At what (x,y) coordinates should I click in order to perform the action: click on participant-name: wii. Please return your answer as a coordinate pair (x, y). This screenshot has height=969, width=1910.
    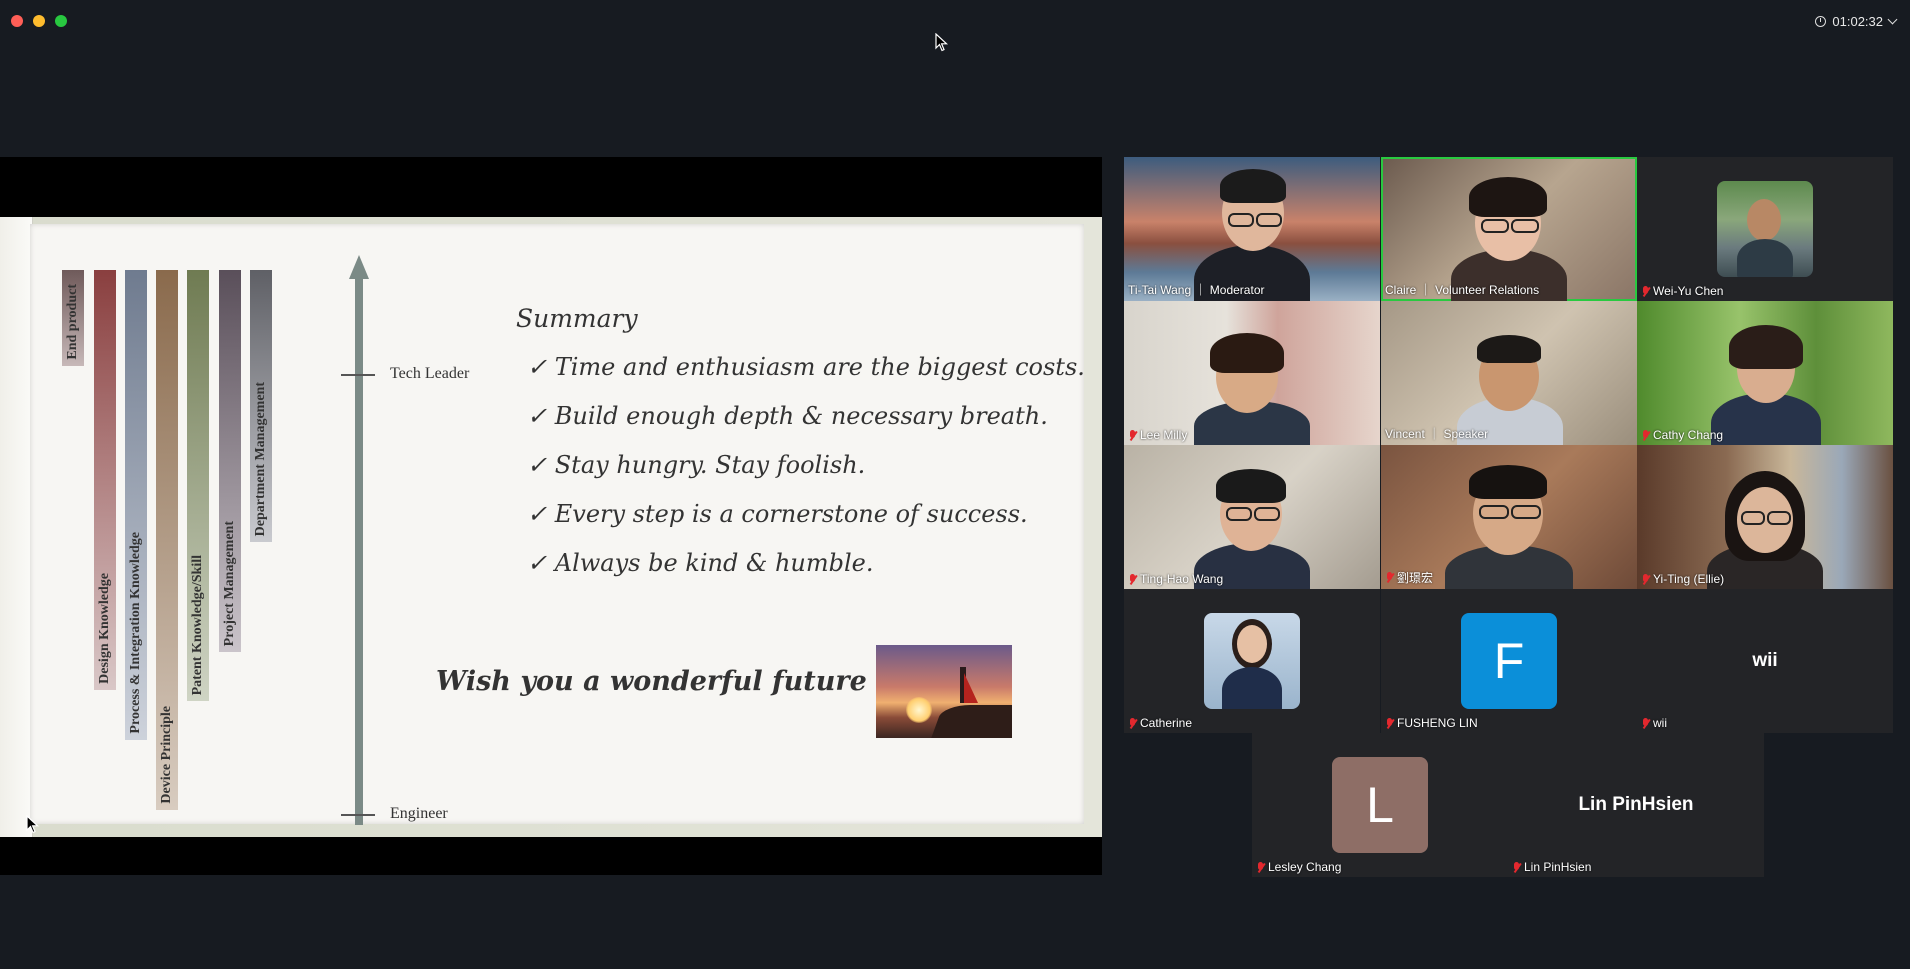
    Looking at the image, I should click on (1654, 723).